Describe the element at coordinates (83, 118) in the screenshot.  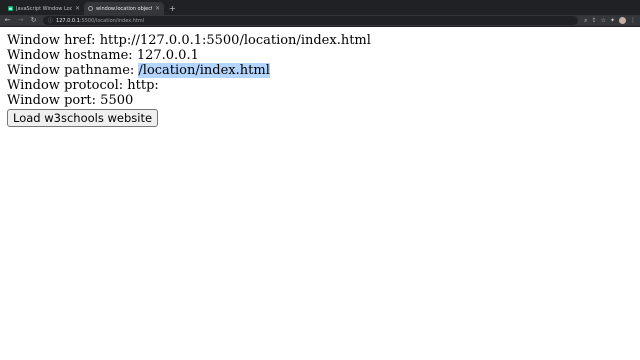
I see `load-w3schools-button: Load w3schools website` at that location.